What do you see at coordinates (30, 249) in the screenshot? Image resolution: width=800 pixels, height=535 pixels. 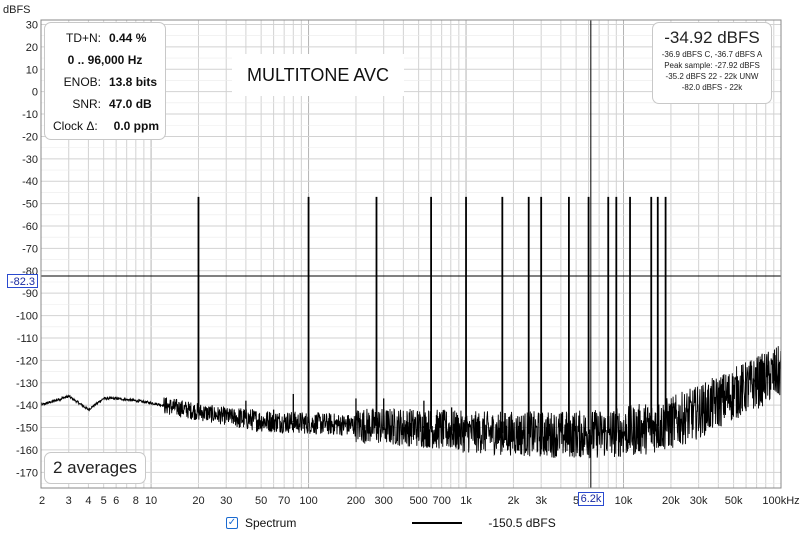 I see `y-tick-label: -70` at bounding box center [30, 249].